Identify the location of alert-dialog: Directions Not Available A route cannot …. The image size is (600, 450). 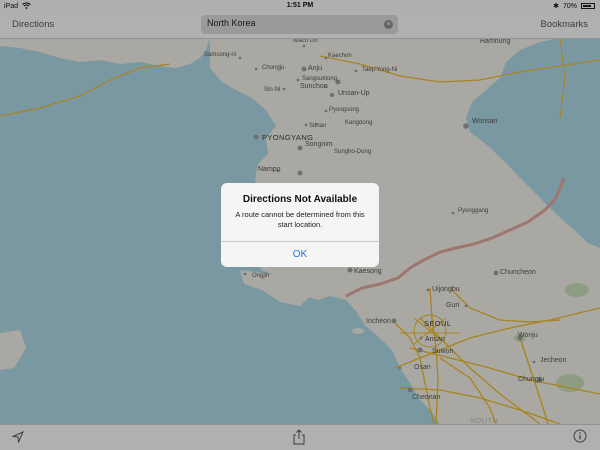
(300, 225).